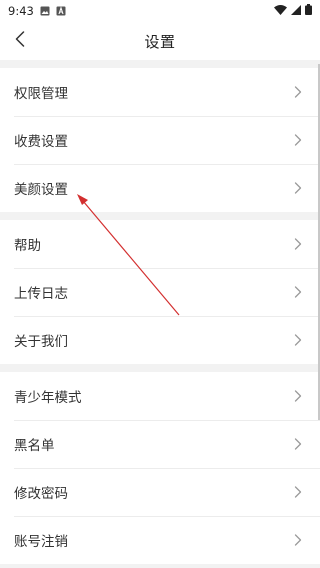 The width and height of the screenshot is (320, 568). I want to click on menu-item-about-us: 关于我们, so click(160, 340).